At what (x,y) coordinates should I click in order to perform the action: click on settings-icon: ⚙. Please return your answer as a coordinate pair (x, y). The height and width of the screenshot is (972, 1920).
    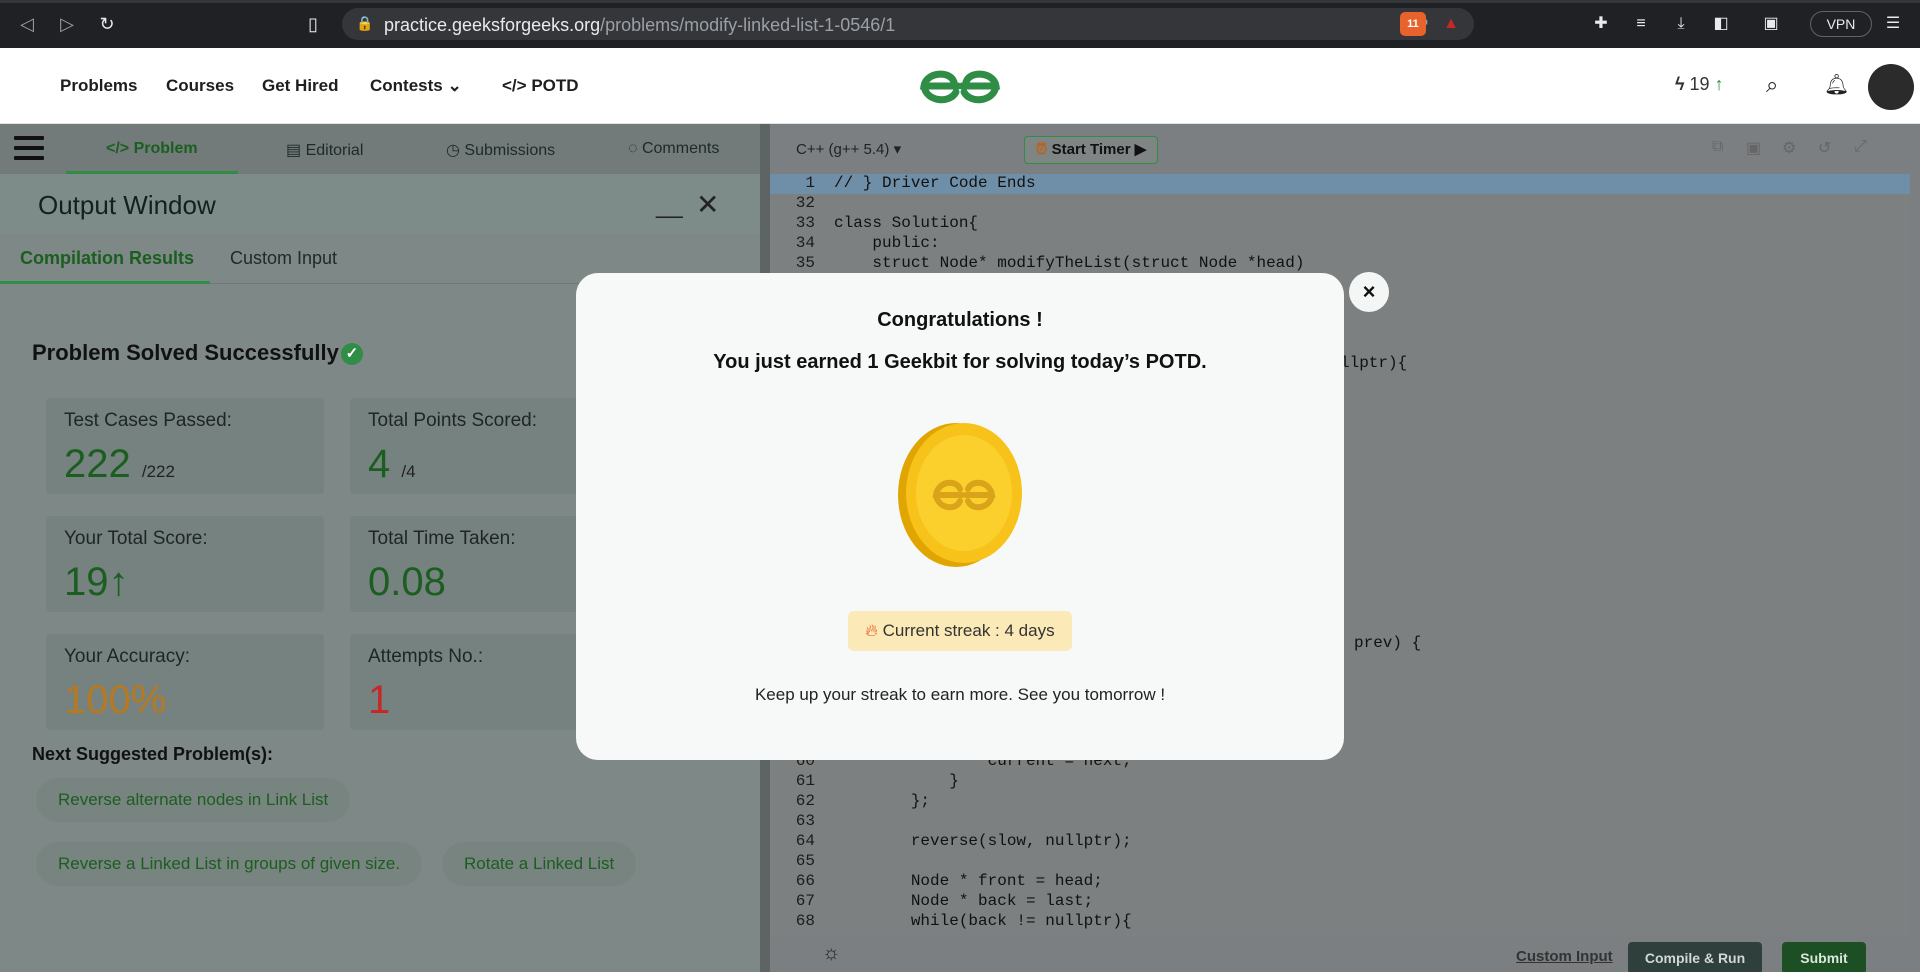
    Looking at the image, I should click on (1789, 148).